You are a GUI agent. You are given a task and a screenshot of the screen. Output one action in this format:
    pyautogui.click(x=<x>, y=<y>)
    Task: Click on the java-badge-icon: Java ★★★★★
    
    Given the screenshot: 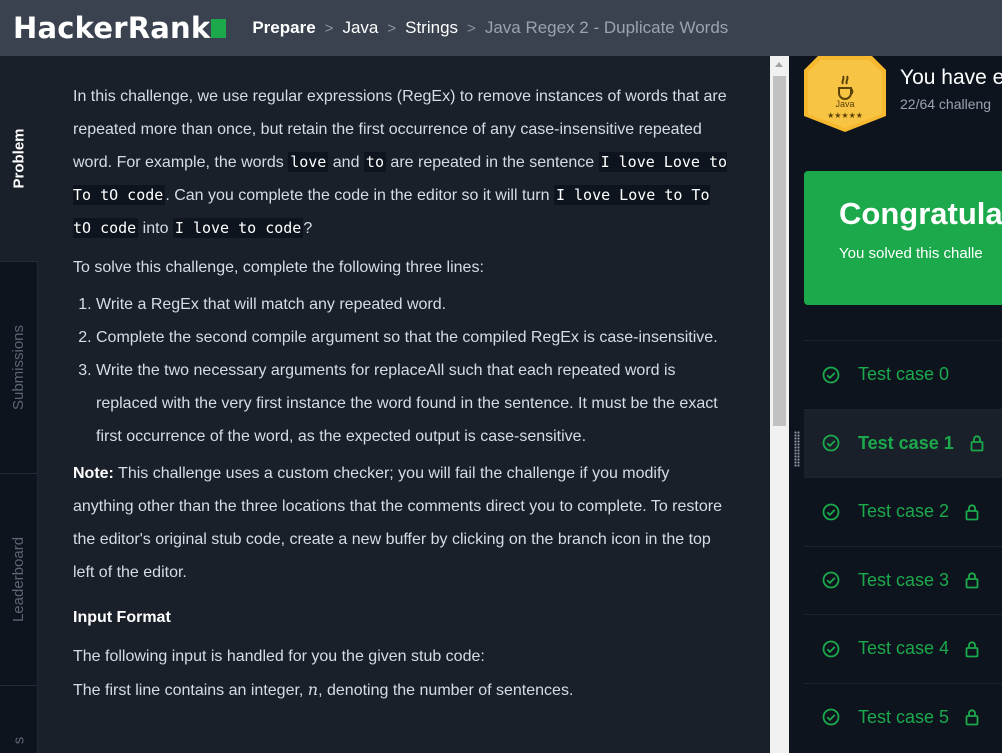 What is the action you would take?
    pyautogui.click(x=845, y=94)
    